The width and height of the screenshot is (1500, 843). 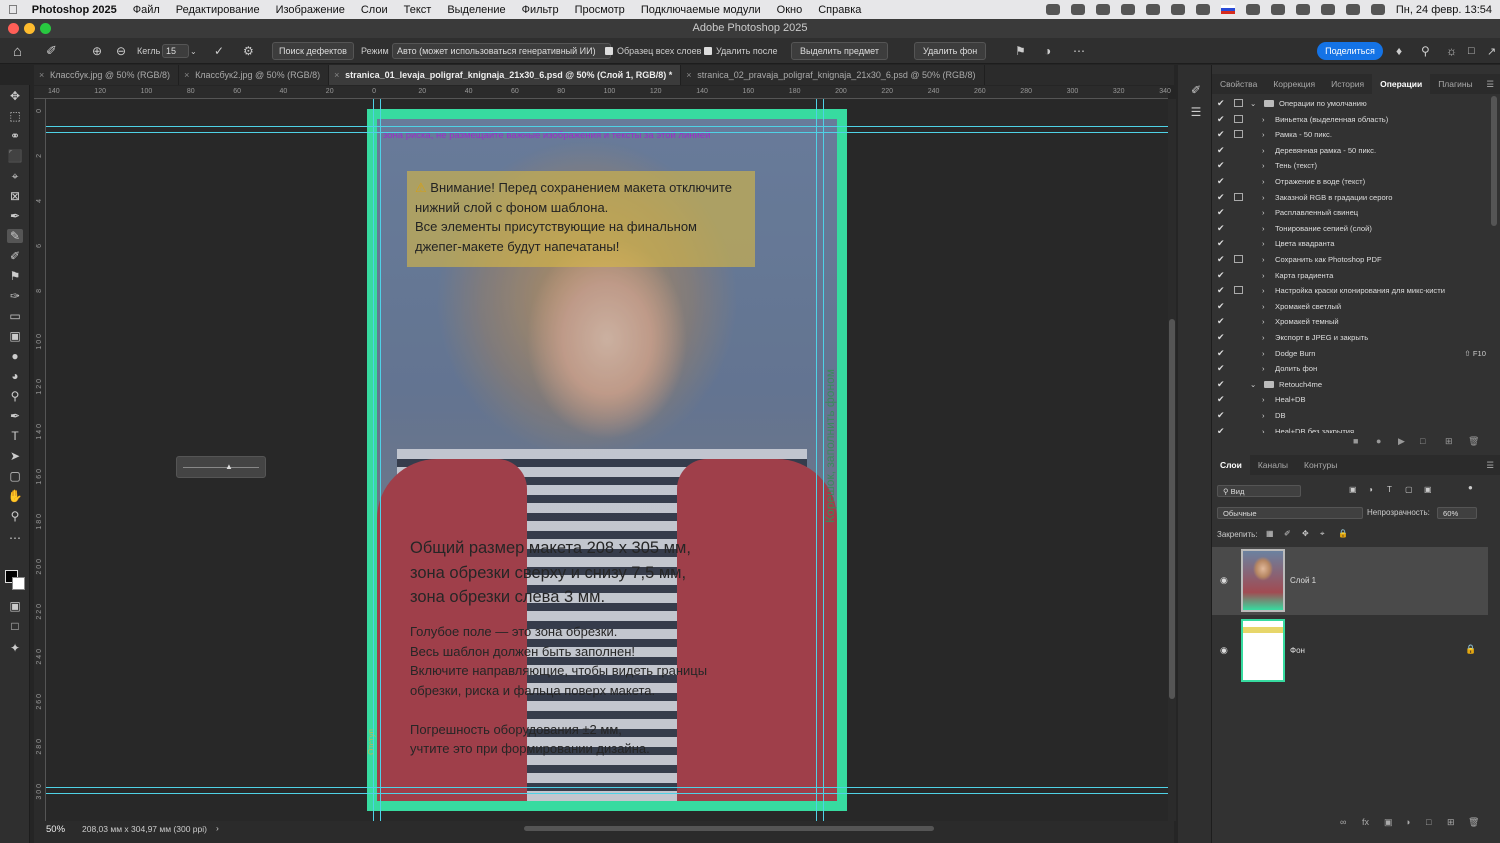 What do you see at coordinates (15, 176) in the screenshot?
I see `crop-tool-icon: ⌖` at bounding box center [15, 176].